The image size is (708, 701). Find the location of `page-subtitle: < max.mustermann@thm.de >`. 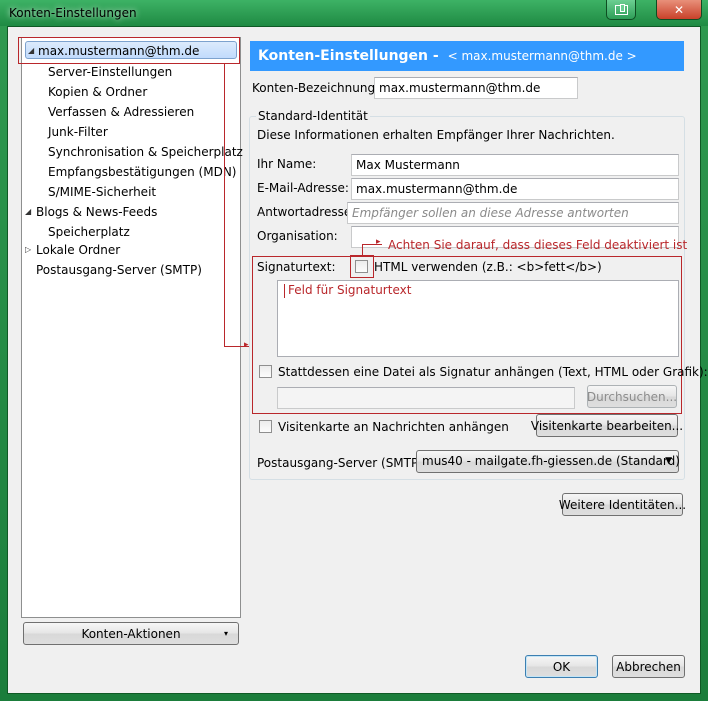

page-subtitle: < max.mustermann@thm.de > is located at coordinates (542, 56).